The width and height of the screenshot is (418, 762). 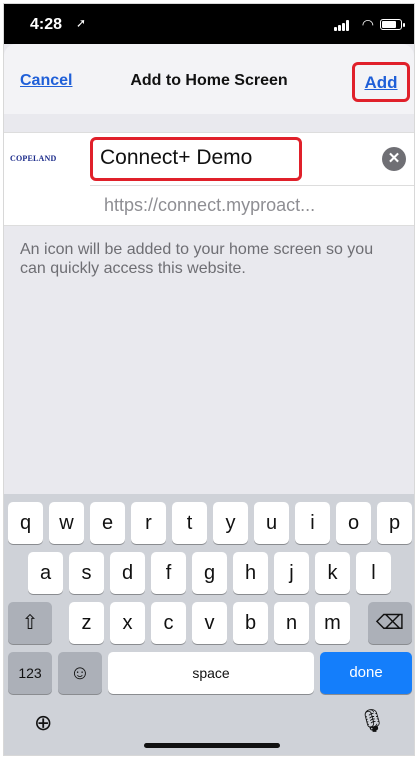 I want to click on emoji-key: ☺, so click(x=80, y=673).